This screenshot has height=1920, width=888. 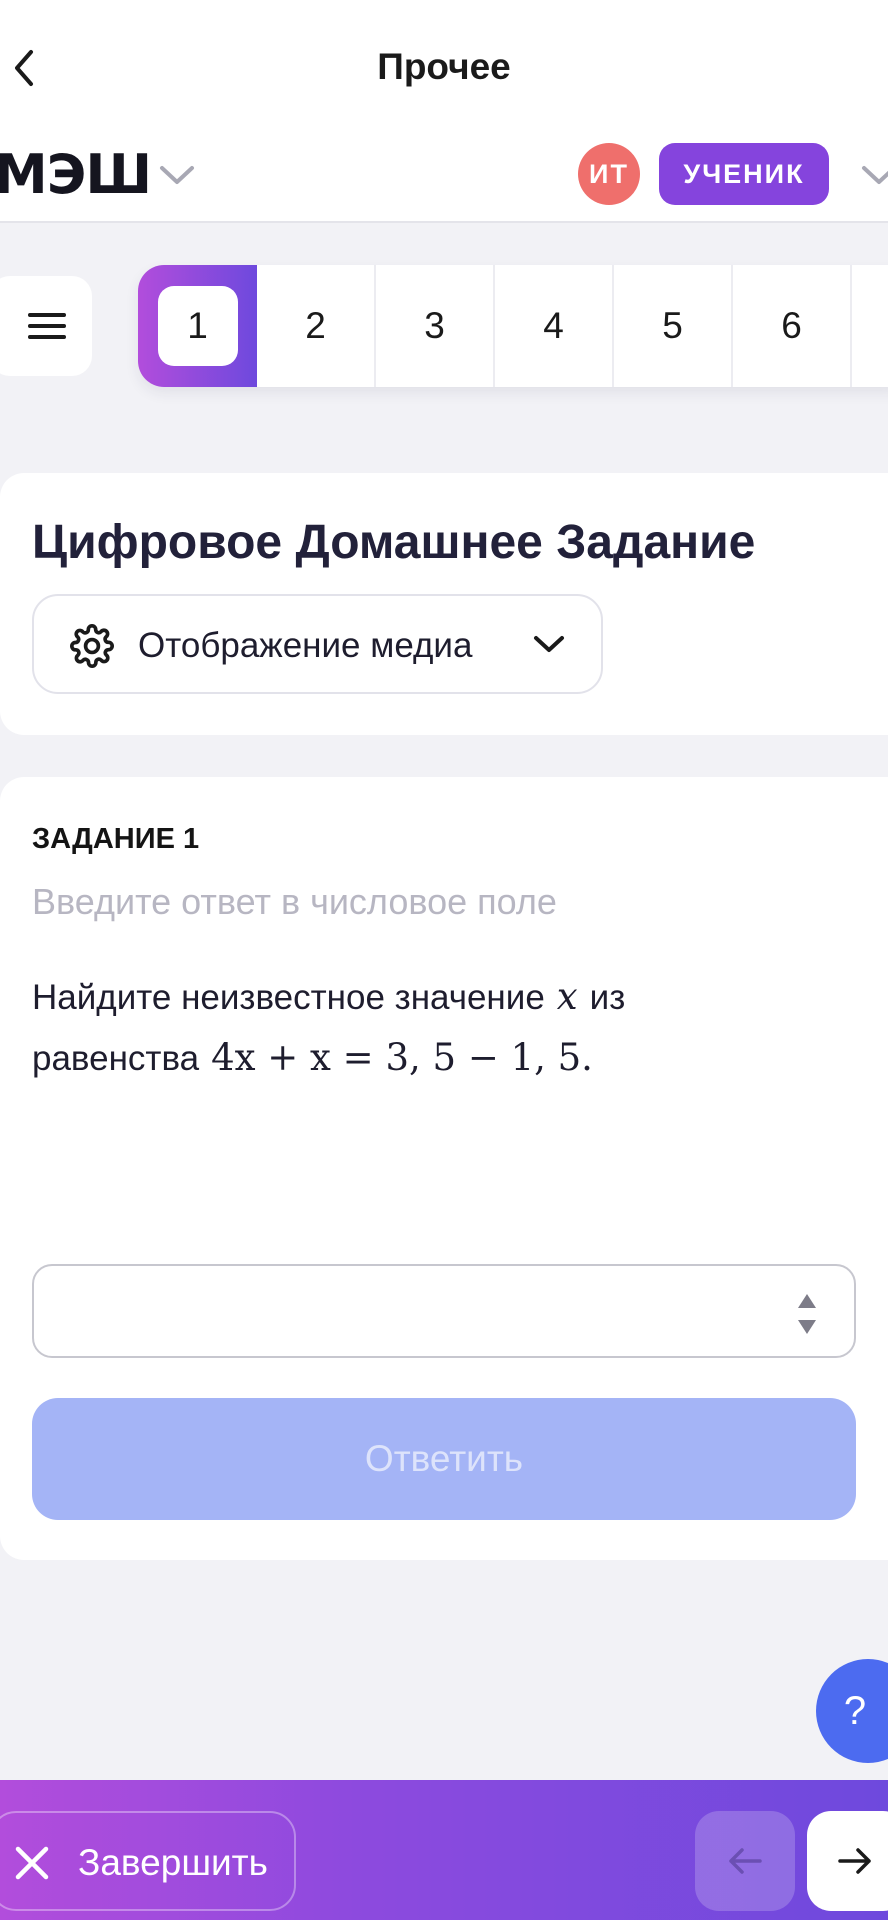 I want to click on hamburger-icon, so click(x=47, y=326).